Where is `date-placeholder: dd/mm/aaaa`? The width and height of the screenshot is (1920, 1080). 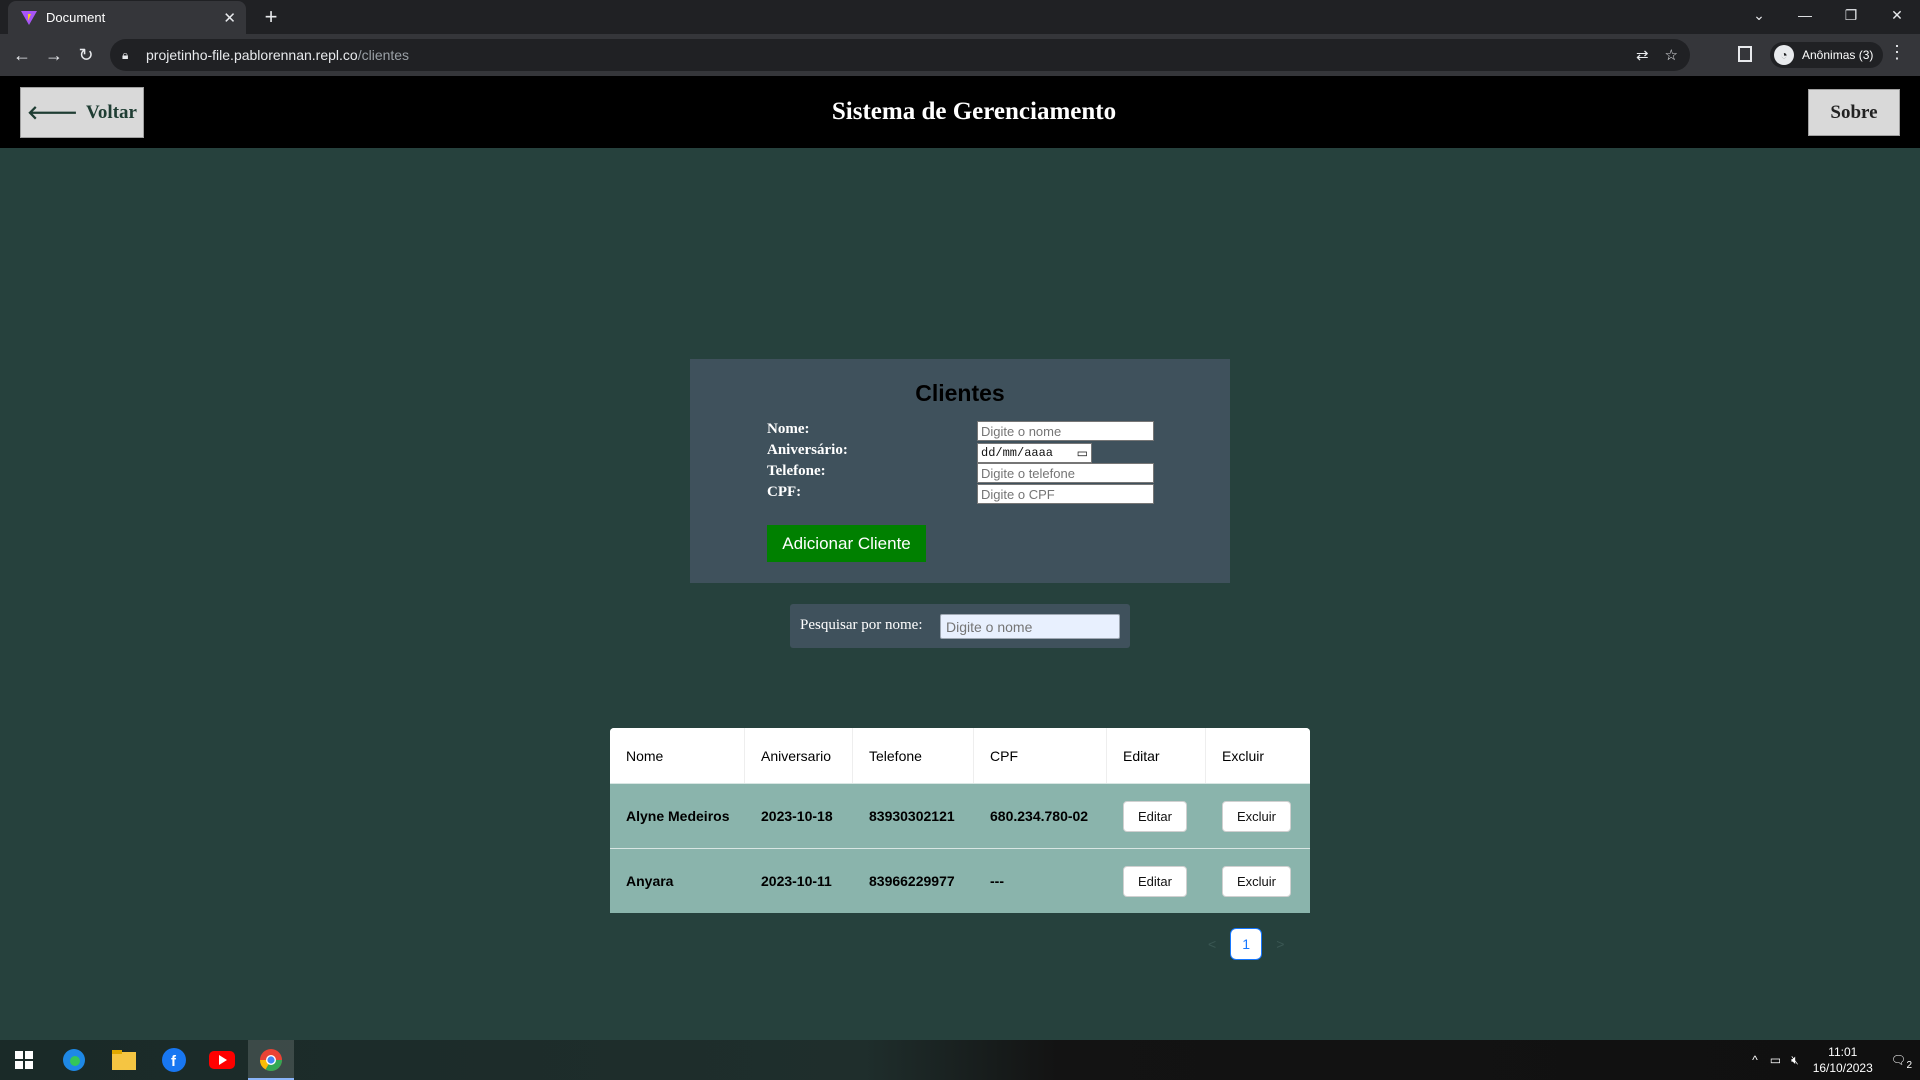
date-placeholder: dd/mm/aaaa is located at coordinates (1017, 453).